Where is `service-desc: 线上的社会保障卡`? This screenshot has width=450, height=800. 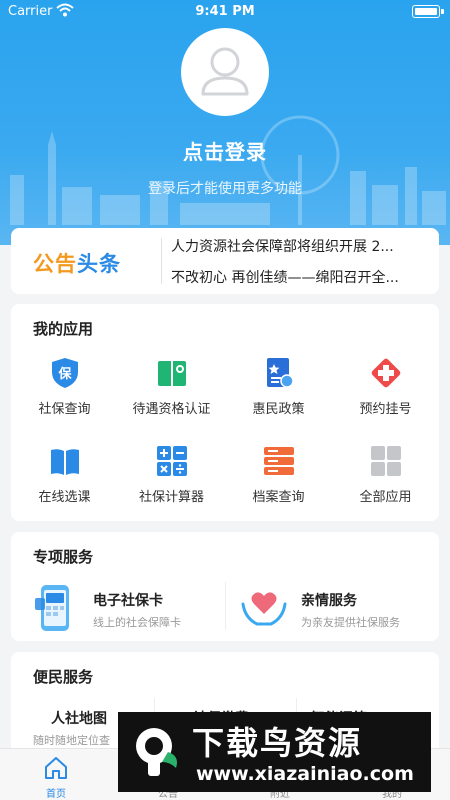
service-desc: 线上的社会保障卡 is located at coordinates (137, 622).